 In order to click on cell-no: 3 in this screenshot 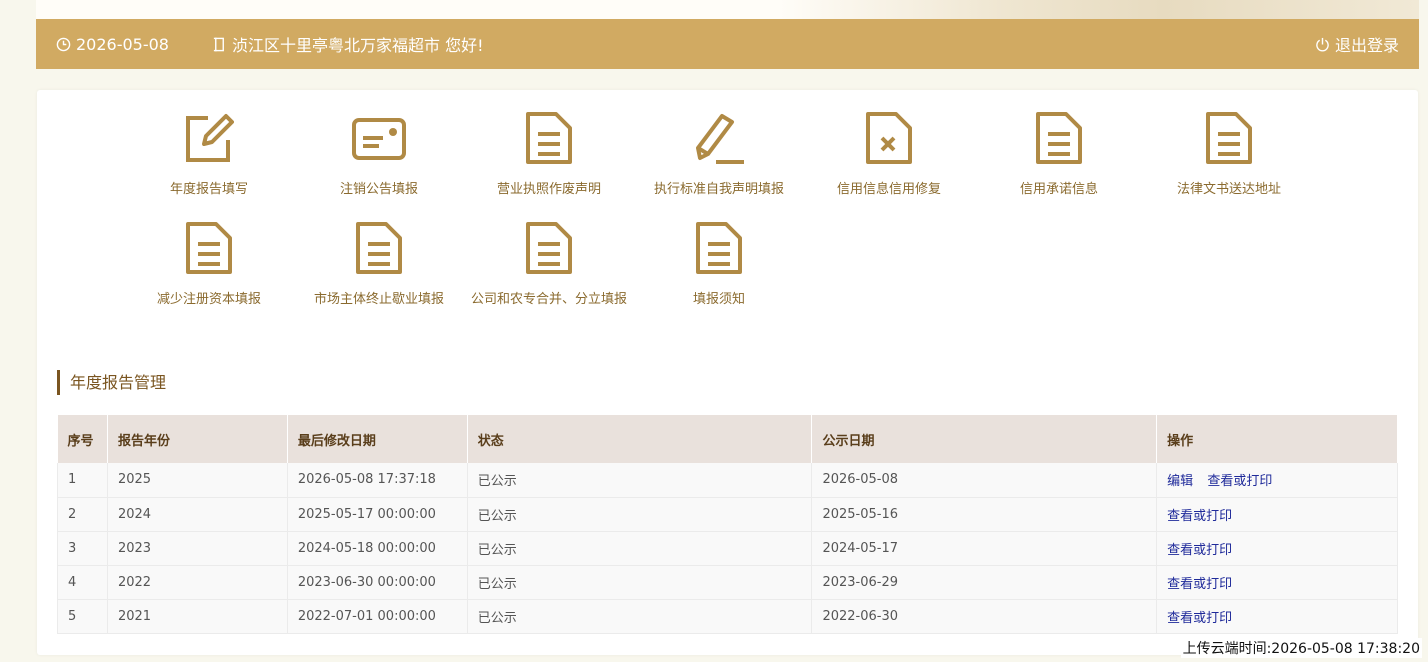, I will do `click(82, 548)`.